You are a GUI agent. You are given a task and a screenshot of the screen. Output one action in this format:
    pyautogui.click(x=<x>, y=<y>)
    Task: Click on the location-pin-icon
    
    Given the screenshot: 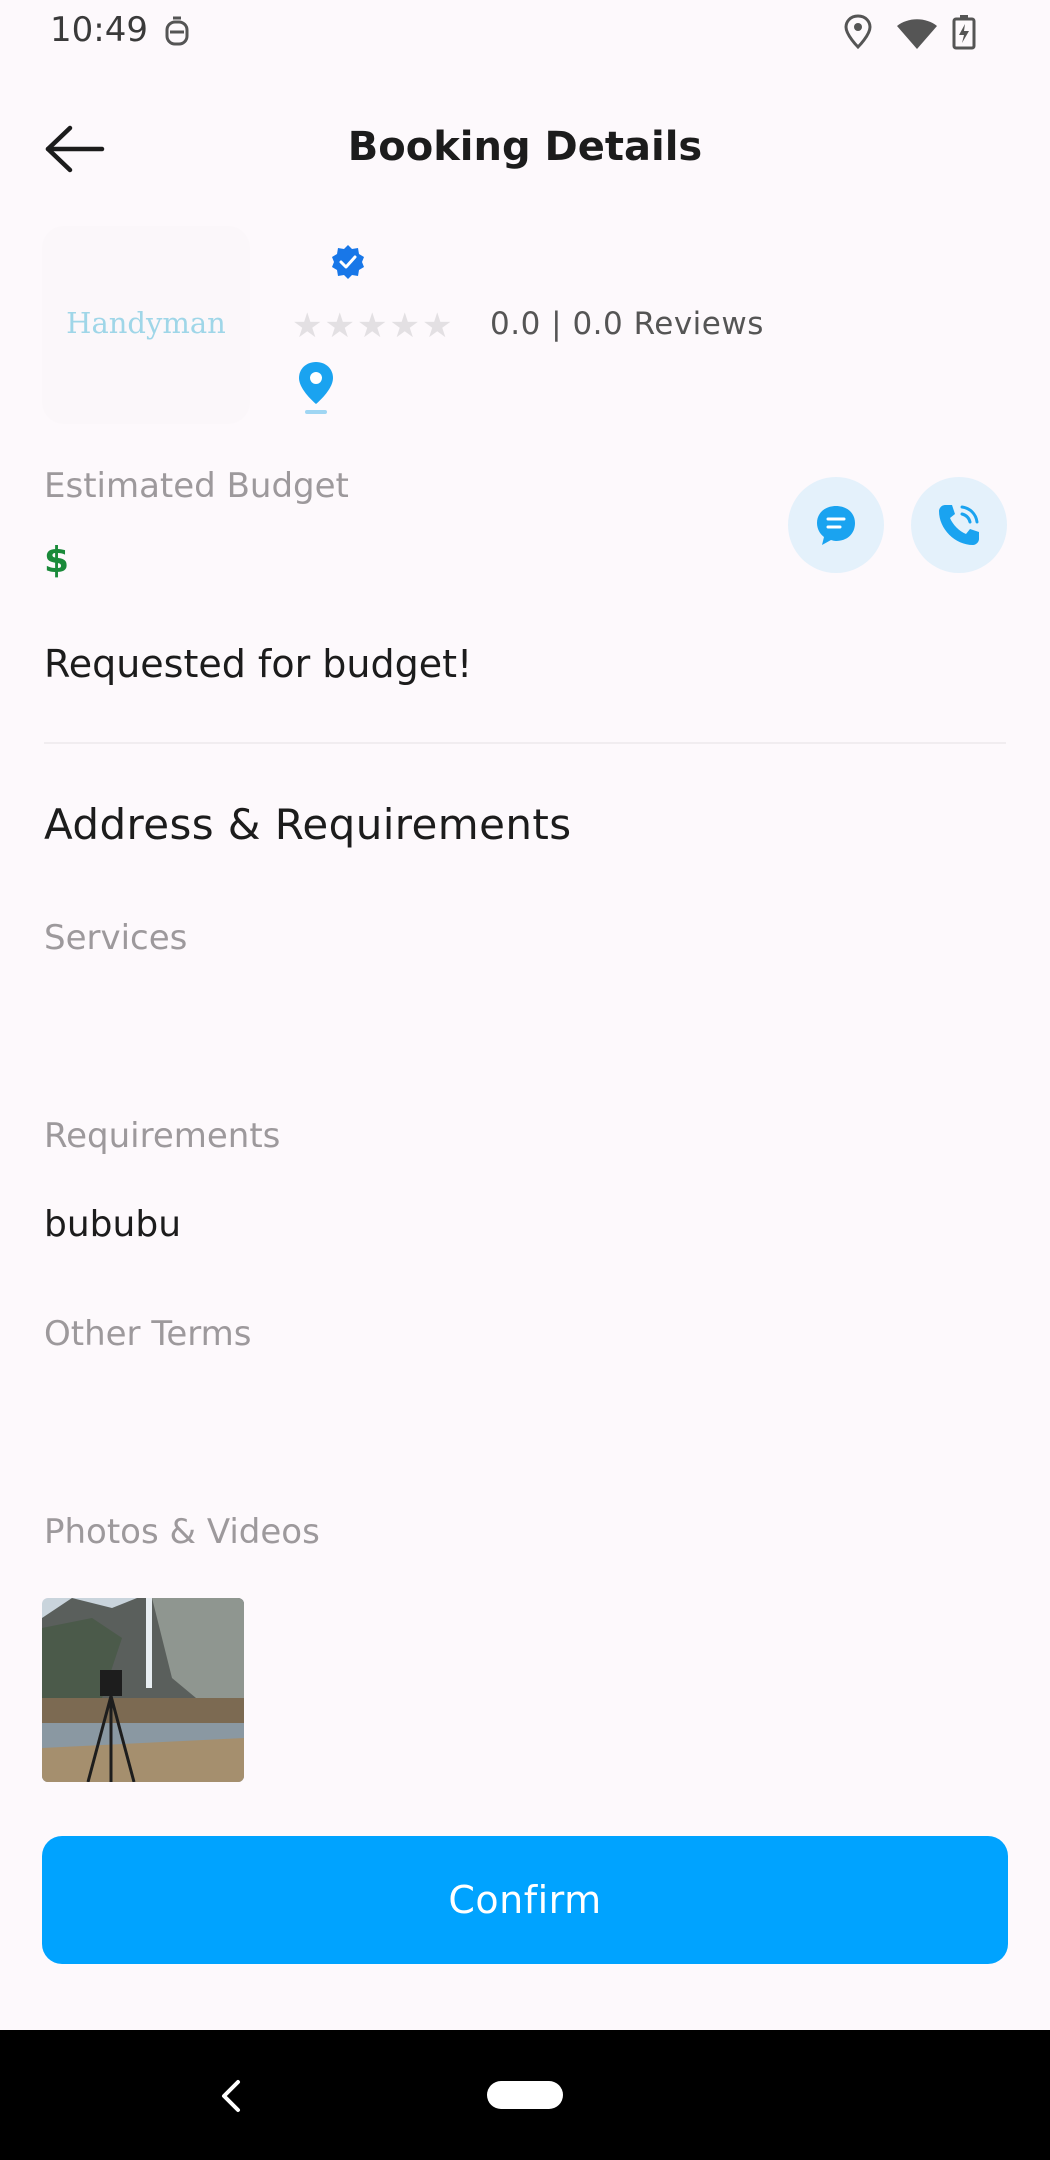 What is the action you would take?
    pyautogui.click(x=316, y=388)
    